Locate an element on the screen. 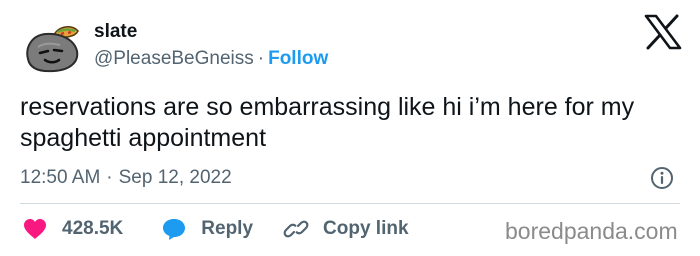  tweet-date: Sep 12, 2022 is located at coordinates (175, 177).